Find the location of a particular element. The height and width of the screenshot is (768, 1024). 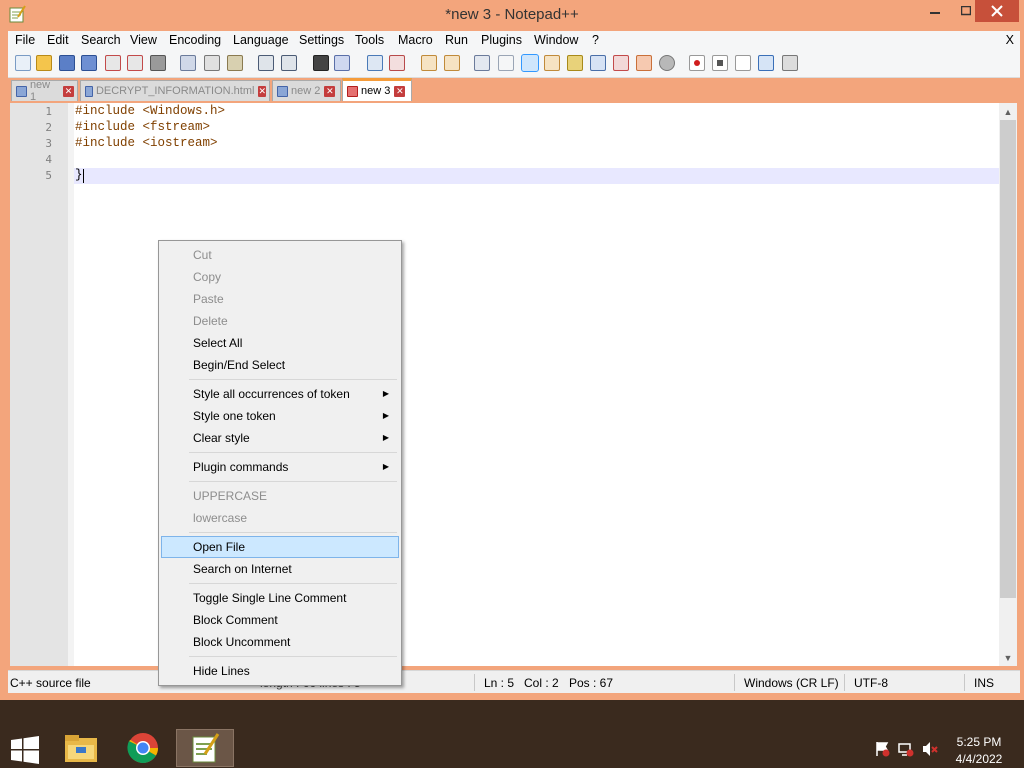

menu-encoding: Encoding is located at coordinates (195, 40).